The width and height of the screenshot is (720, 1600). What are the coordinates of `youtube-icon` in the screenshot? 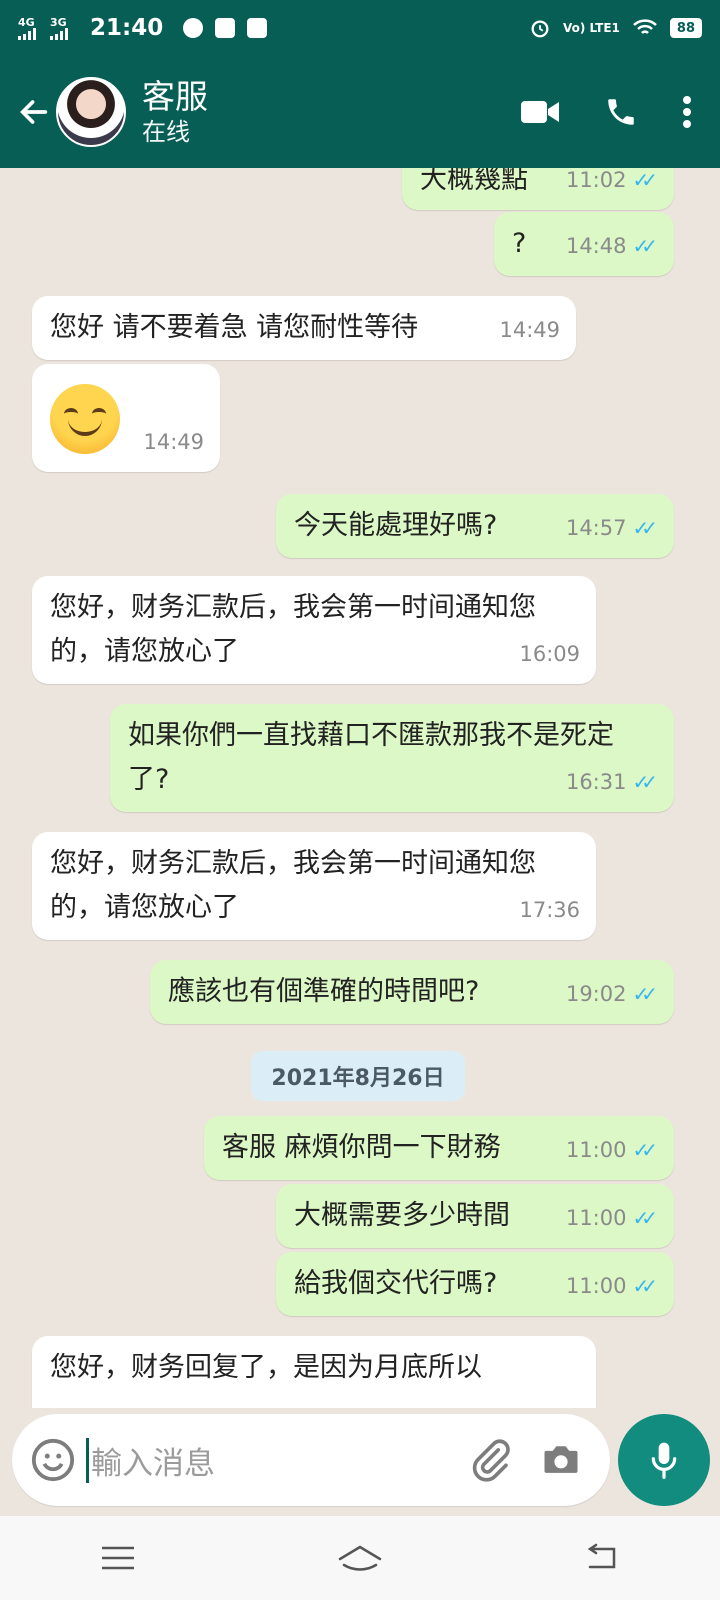 It's located at (257, 28).